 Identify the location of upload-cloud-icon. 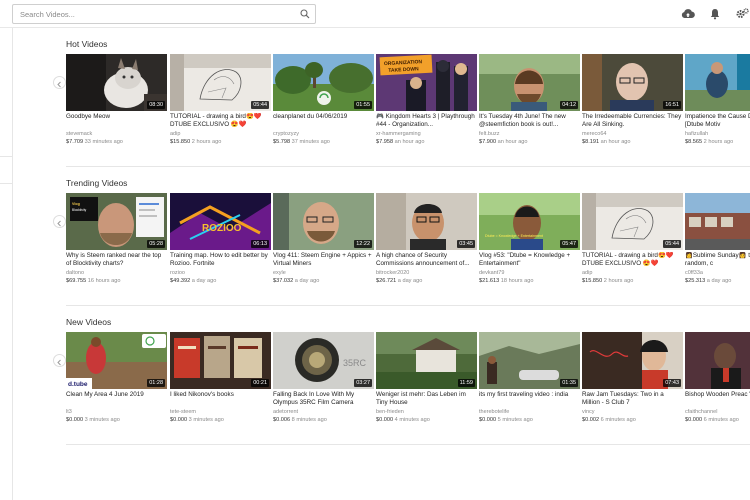
(688, 14).